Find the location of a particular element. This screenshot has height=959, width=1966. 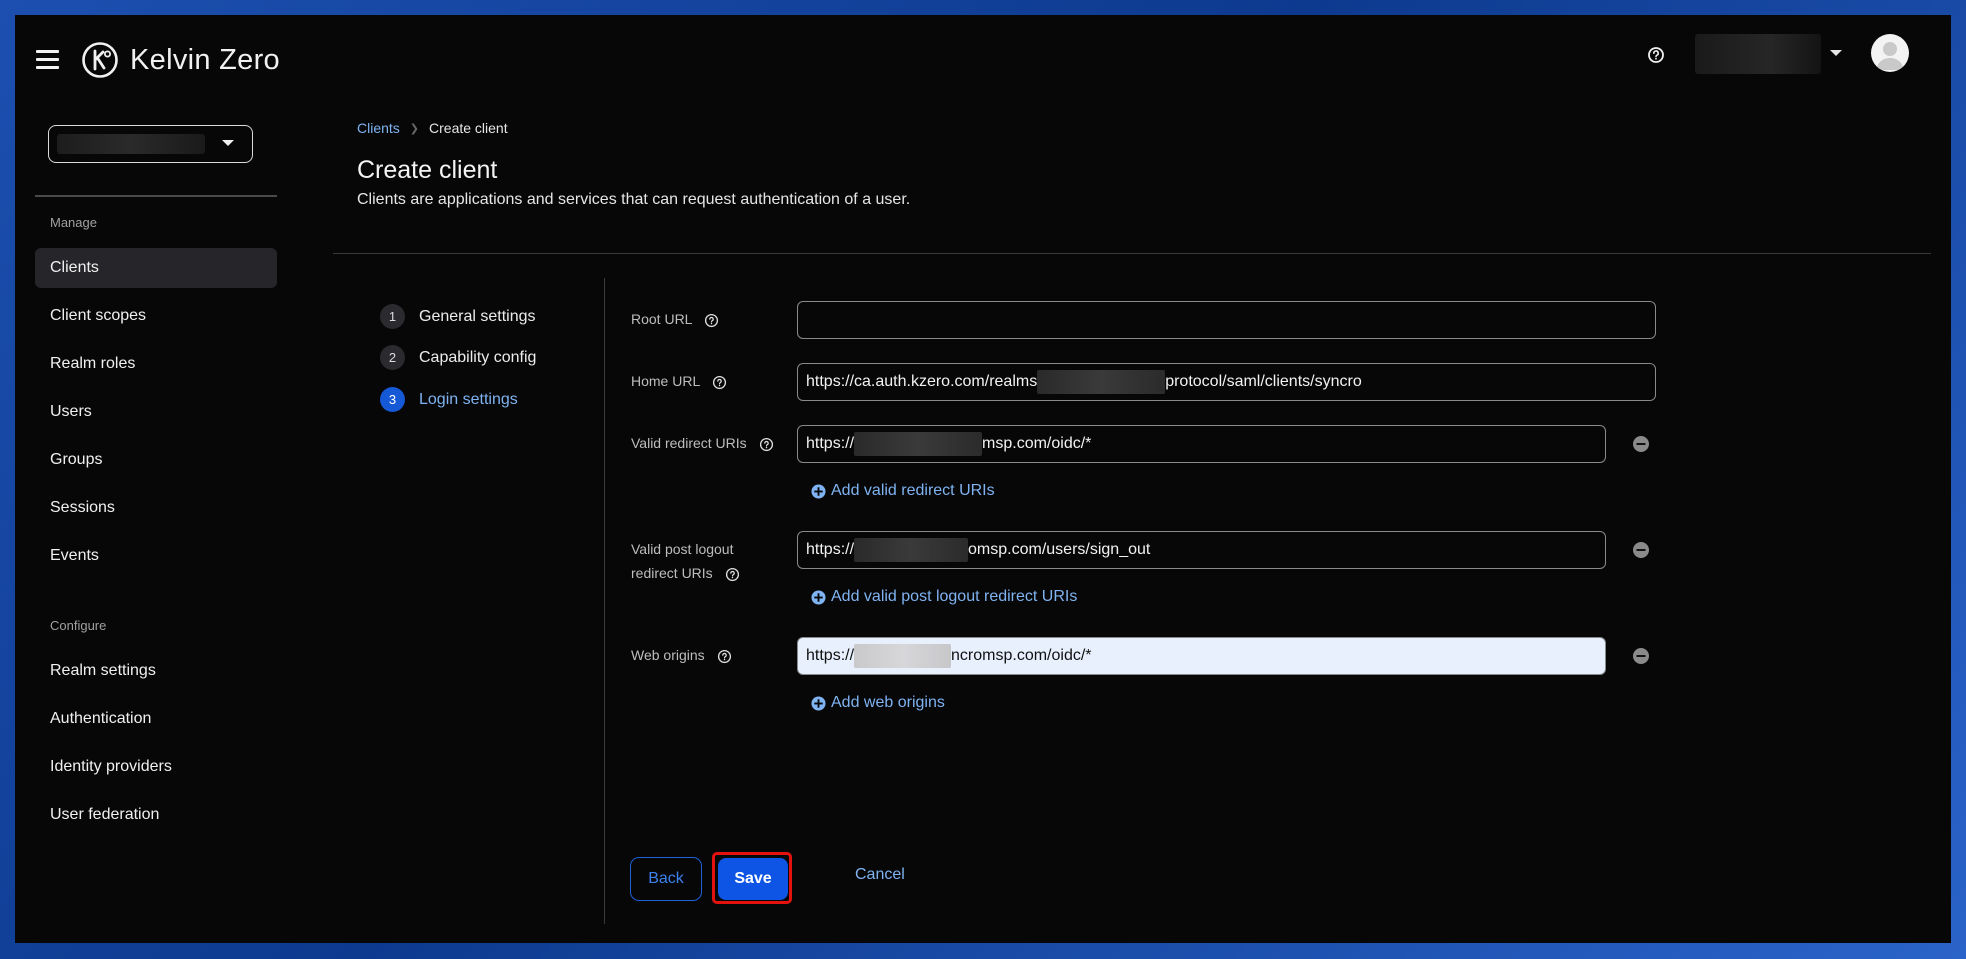

breadcrumb: Clients ❯ Create client is located at coordinates (432, 128).